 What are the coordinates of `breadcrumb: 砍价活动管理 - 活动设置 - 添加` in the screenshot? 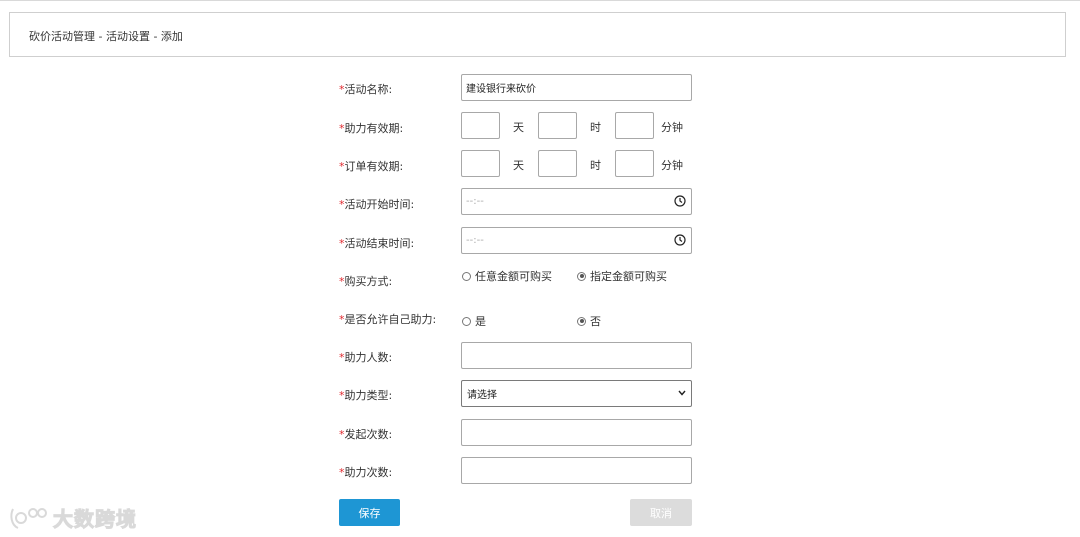 It's located at (106, 36).